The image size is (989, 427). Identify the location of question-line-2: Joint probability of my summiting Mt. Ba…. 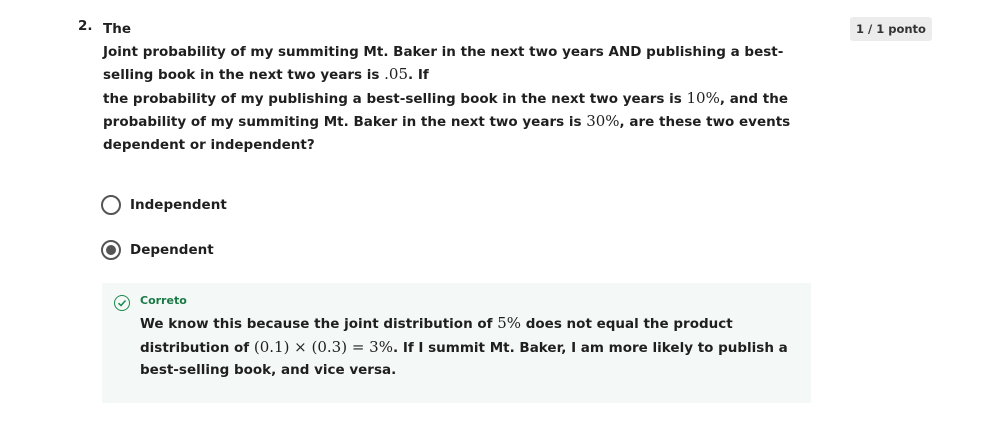
(458, 64).